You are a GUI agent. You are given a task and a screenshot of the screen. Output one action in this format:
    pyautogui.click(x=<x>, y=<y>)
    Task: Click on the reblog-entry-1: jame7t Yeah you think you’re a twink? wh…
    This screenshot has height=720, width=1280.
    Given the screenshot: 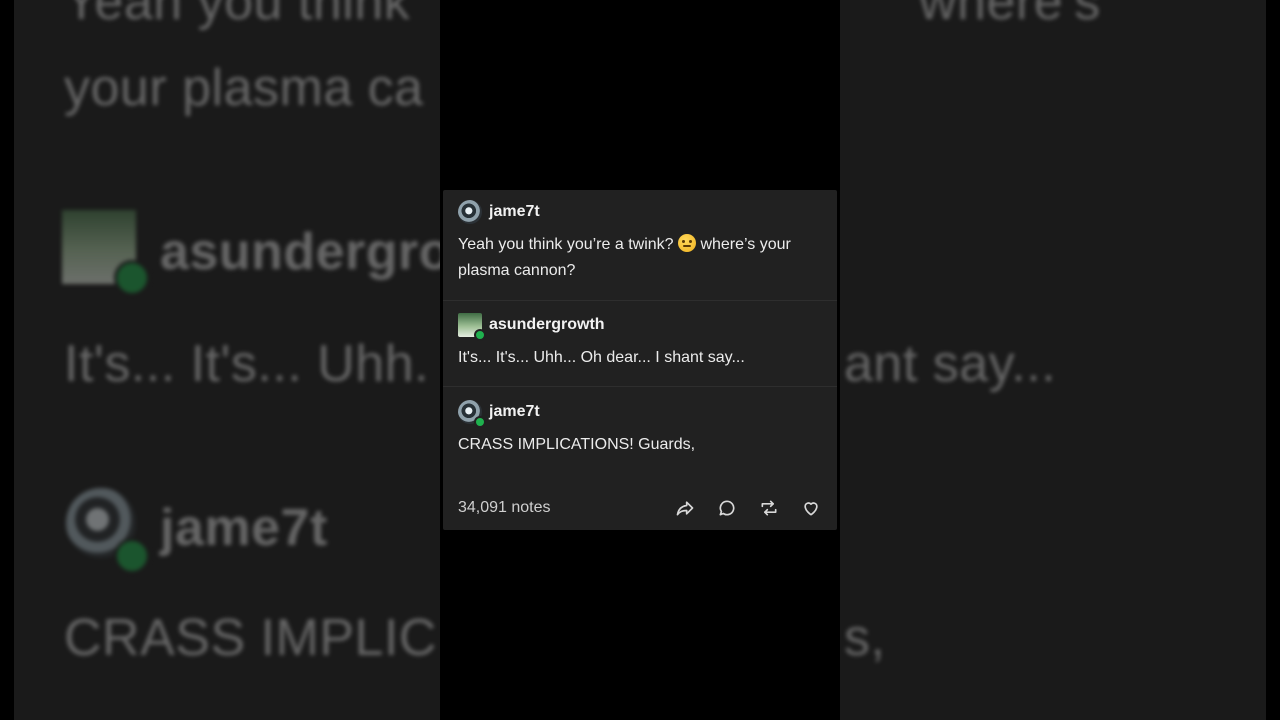 What is the action you would take?
    pyautogui.click(x=640, y=242)
    